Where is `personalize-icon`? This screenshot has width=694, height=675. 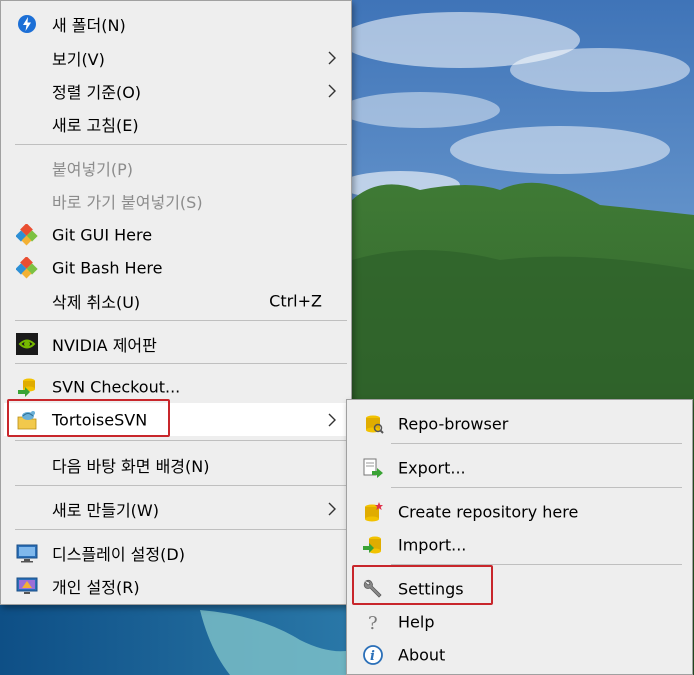
personalize-icon is located at coordinates (27, 586).